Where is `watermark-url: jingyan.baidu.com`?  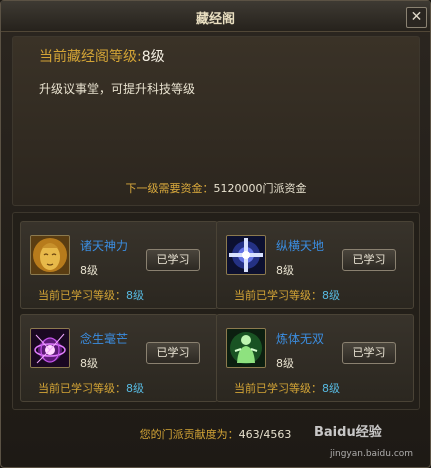 watermark-url: jingyan.baidu.com is located at coordinates (372, 454).